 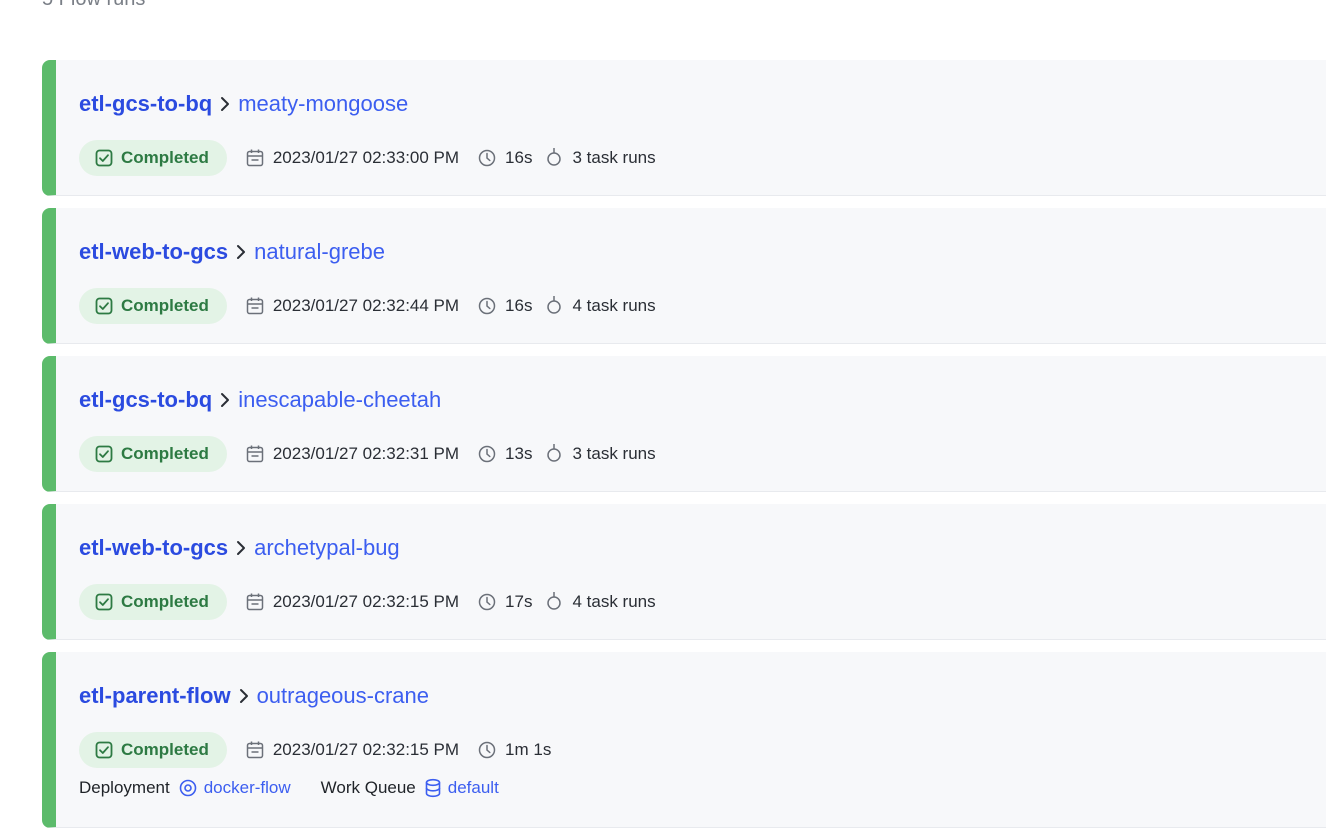 I want to click on flow-run-title: etl-gcs-to-bq meaty-mongoose, so click(x=243, y=104).